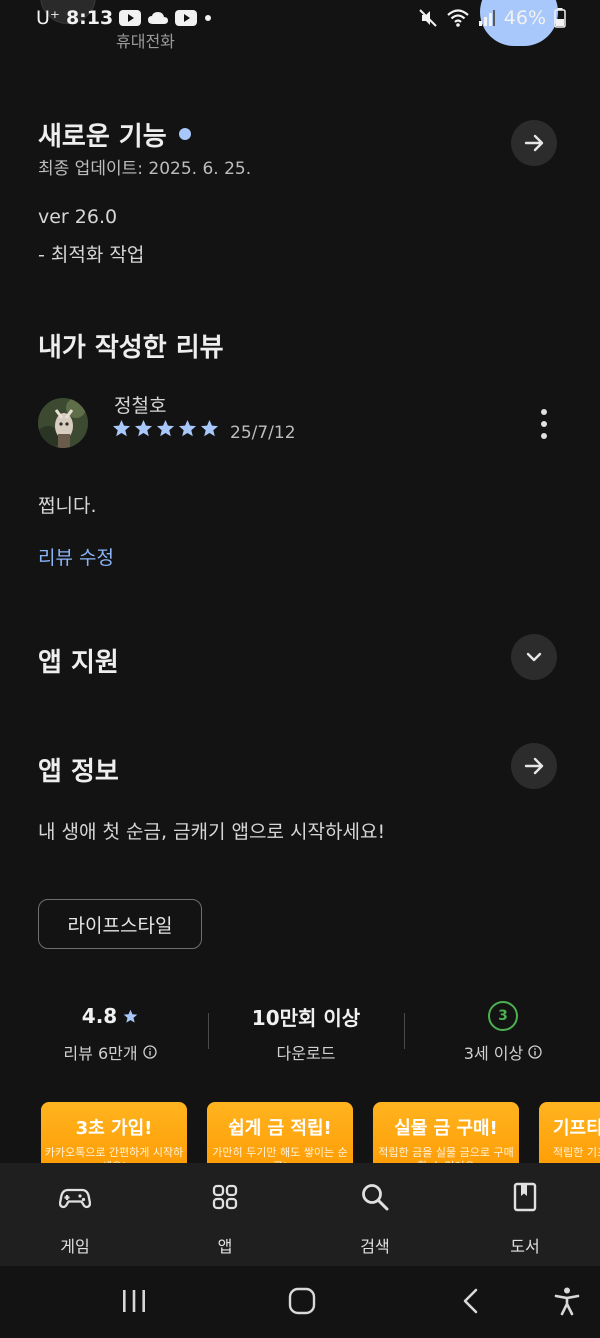 The height and width of the screenshot is (1338, 600). What do you see at coordinates (458, 18) in the screenshot?
I see `wifi-icon` at bounding box center [458, 18].